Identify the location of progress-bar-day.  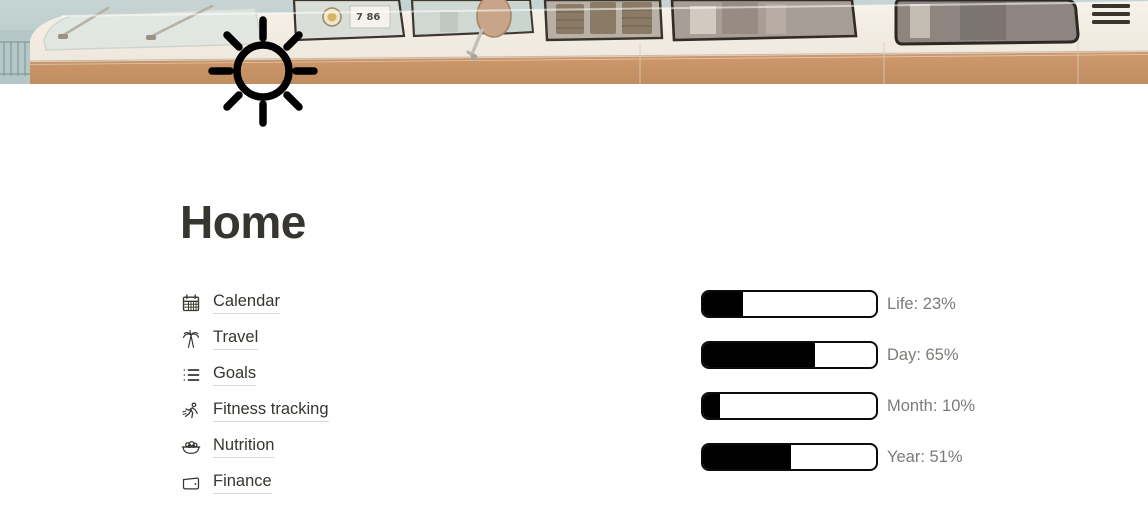
(789, 355).